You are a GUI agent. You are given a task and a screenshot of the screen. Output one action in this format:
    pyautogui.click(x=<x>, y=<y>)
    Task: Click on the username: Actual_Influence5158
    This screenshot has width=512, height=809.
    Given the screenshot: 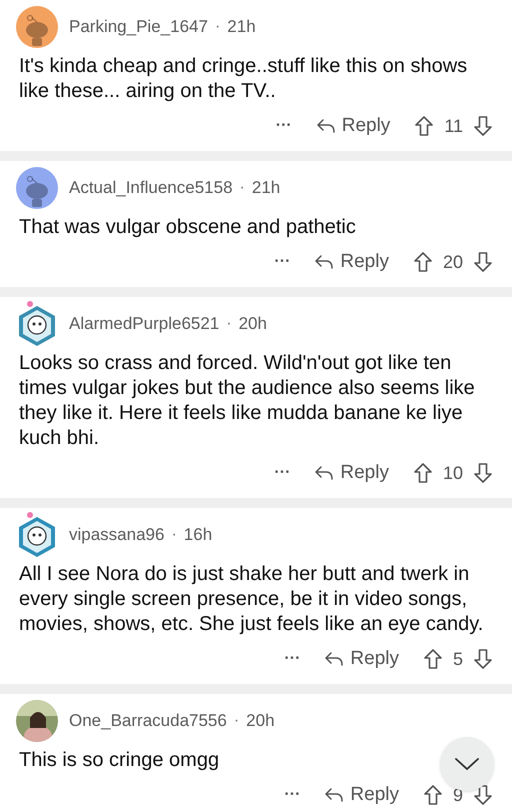 What is the action you would take?
    pyautogui.click(x=151, y=188)
    